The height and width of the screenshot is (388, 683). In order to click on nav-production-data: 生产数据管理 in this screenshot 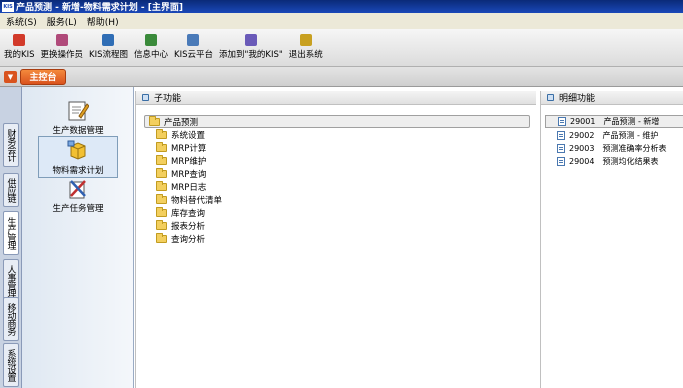, I will do `click(78, 118)`.